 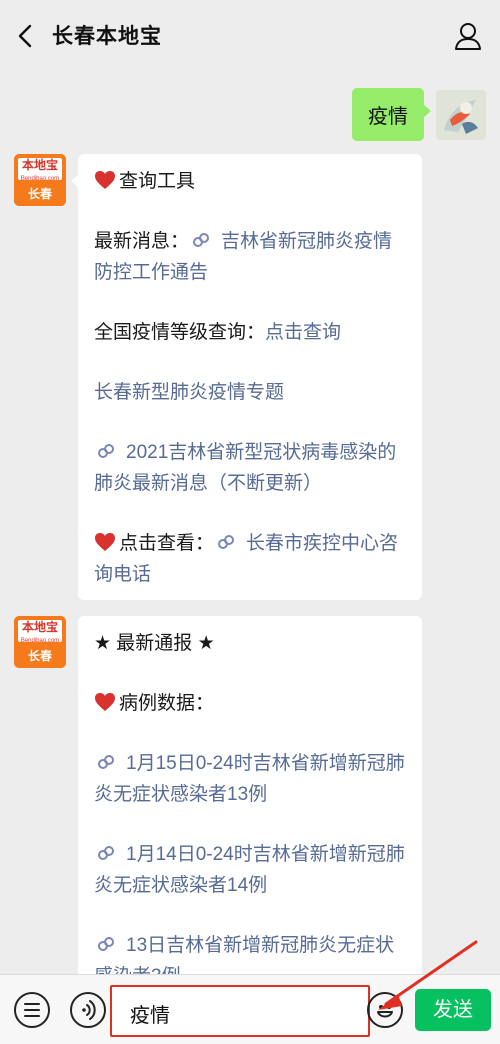 What do you see at coordinates (249, 870) in the screenshot?
I see `report-link-2: 1月14日0-24时吉林省新增新冠肺炎无症状感染者14例` at bounding box center [249, 870].